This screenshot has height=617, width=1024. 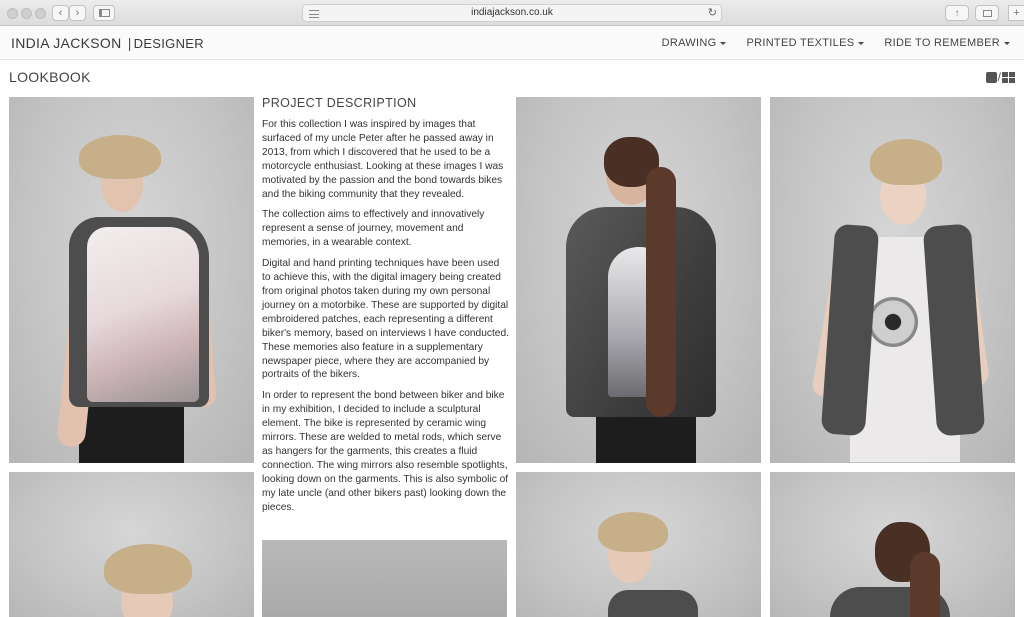 I want to click on back-button: ‹, so click(x=60, y=13).